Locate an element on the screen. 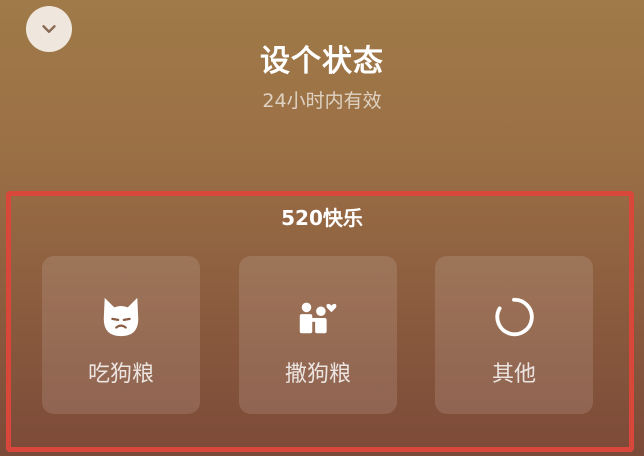  section-title: 520快乐 is located at coordinates (322, 218).